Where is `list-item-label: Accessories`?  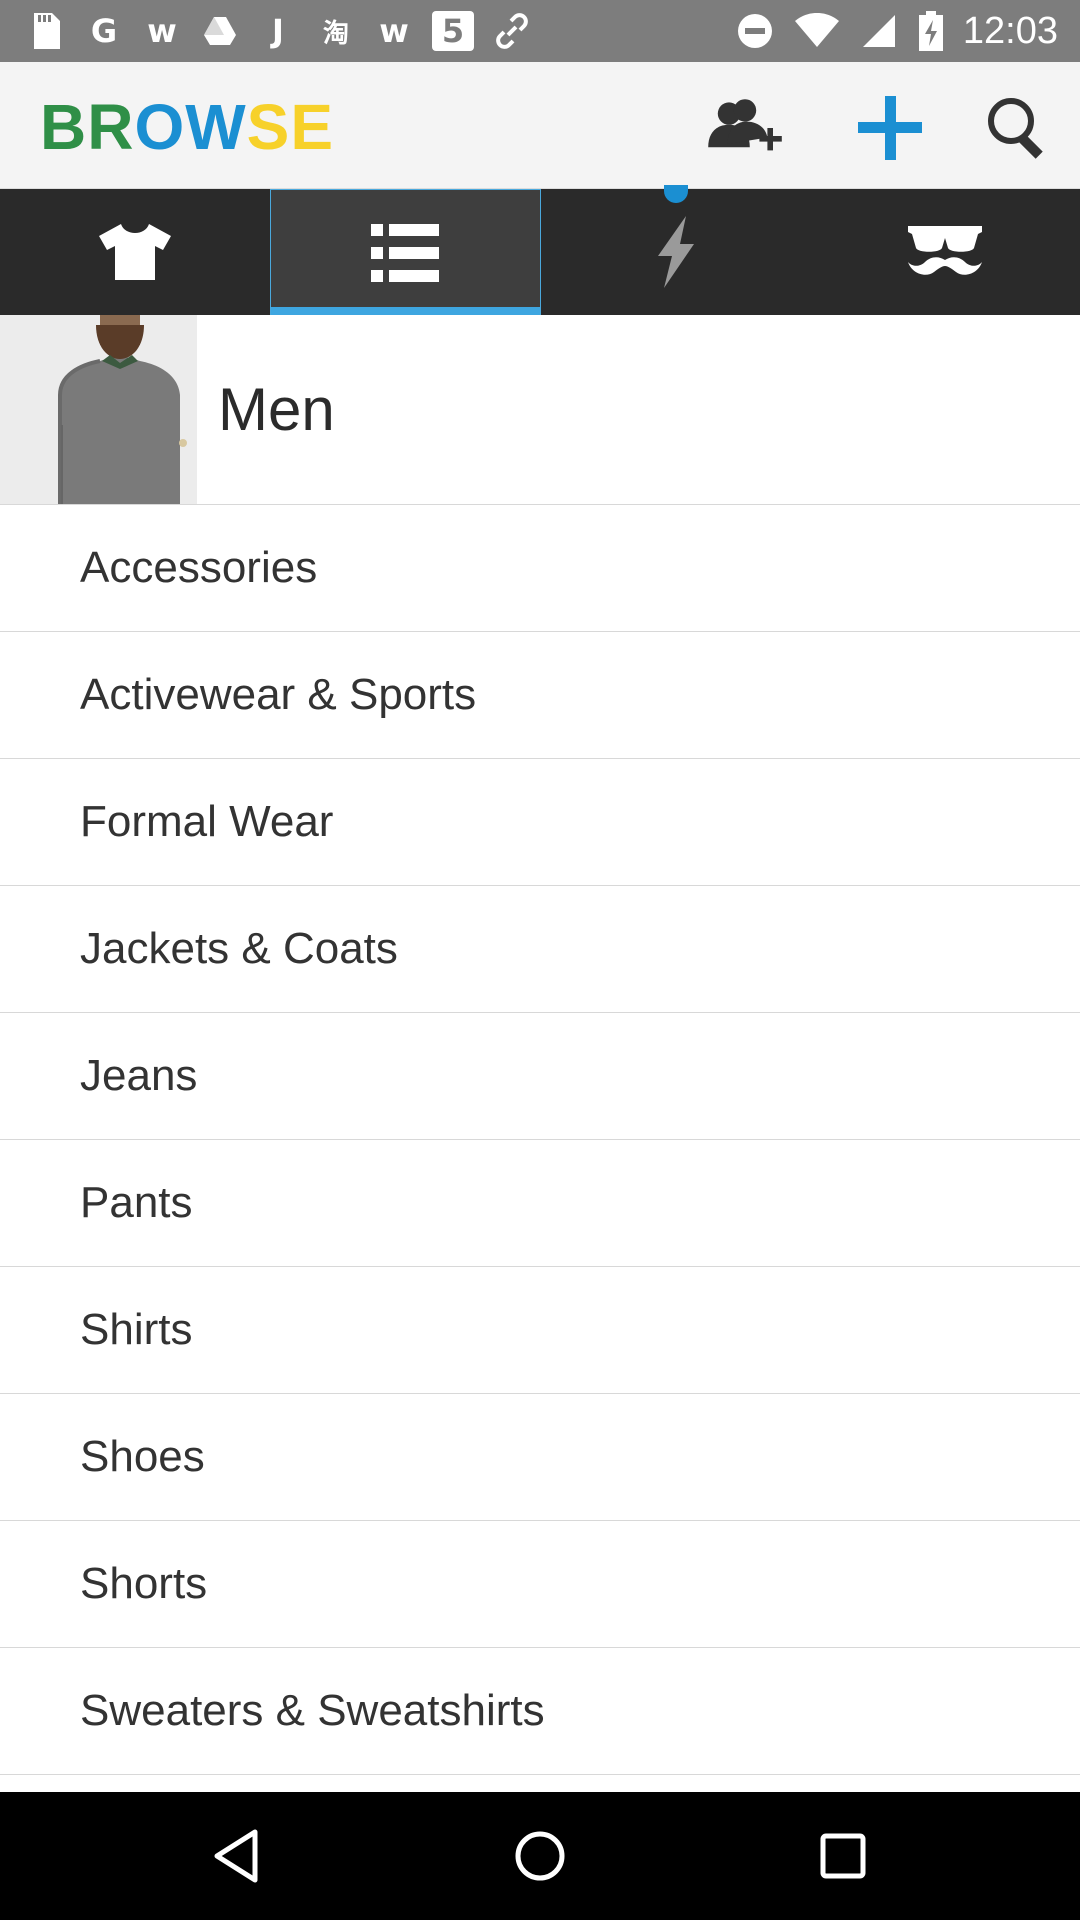 list-item-label: Accessories is located at coordinates (199, 567).